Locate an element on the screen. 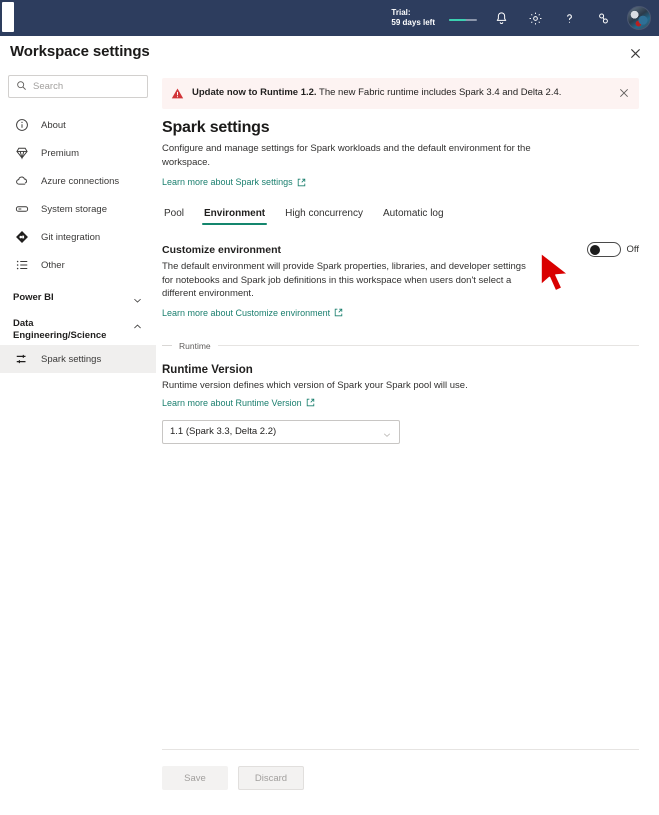  git-icon is located at coordinates (22, 237).